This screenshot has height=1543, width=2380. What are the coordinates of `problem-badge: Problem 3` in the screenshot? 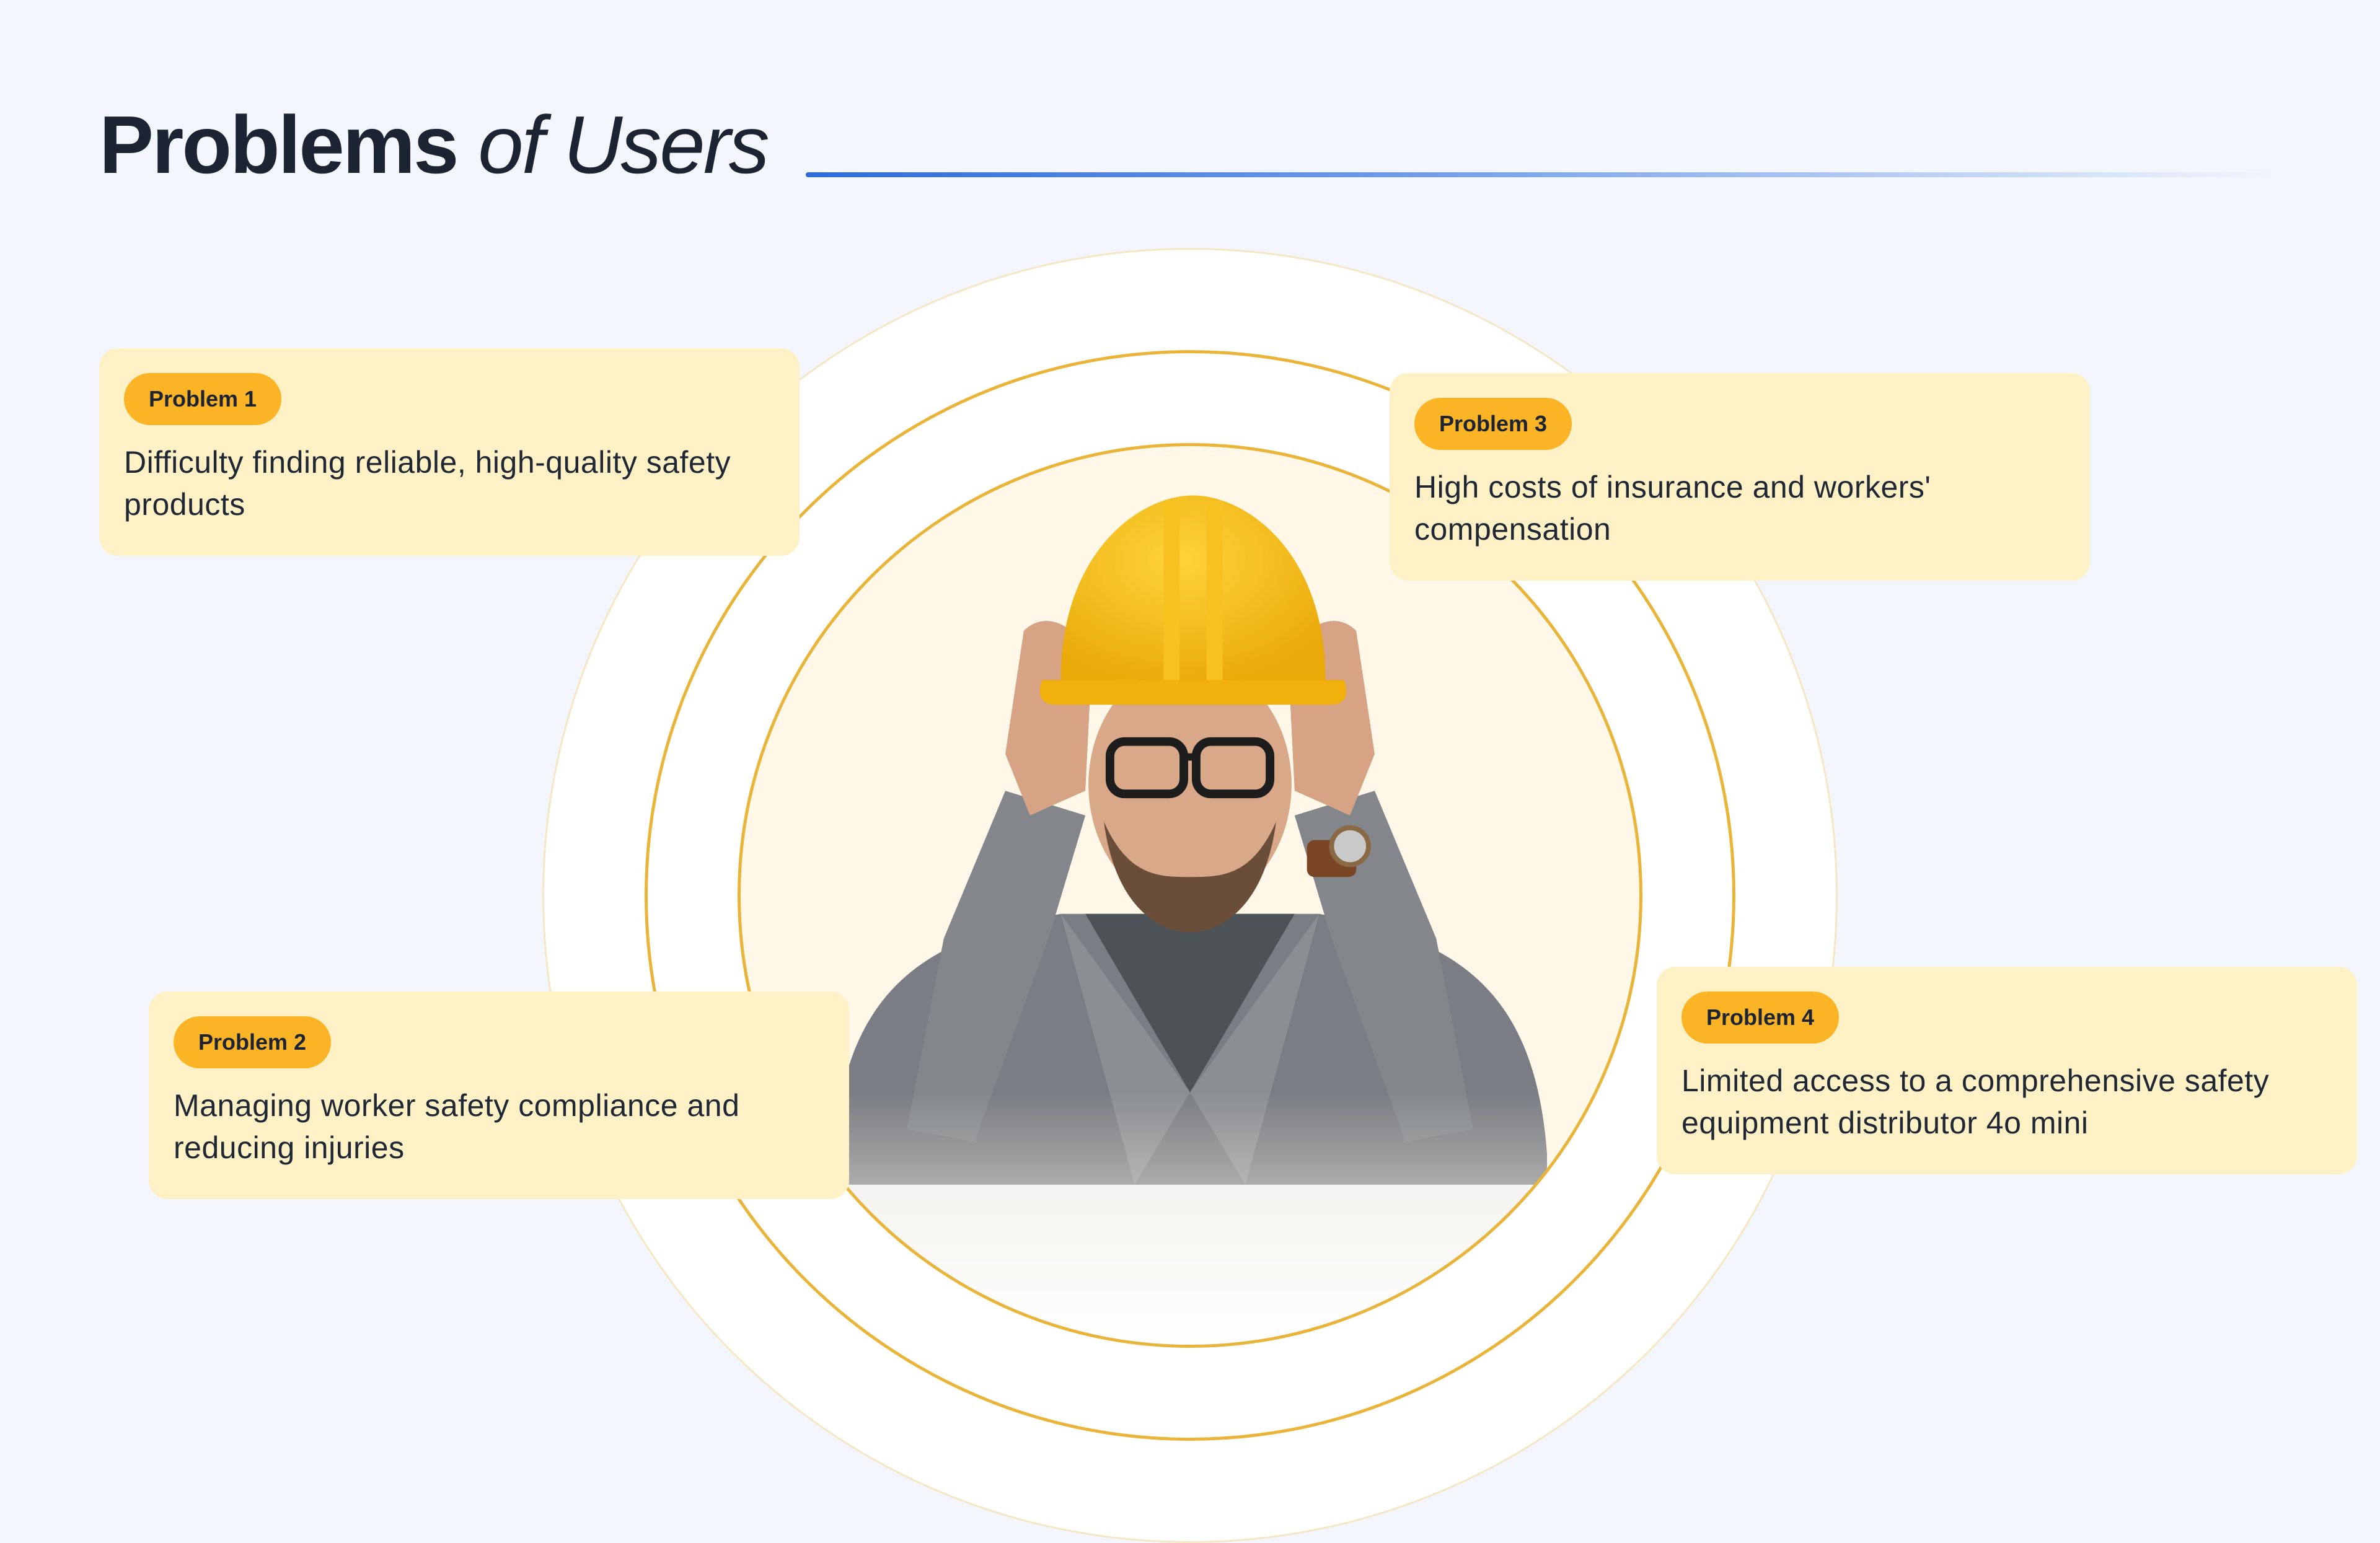 It's located at (1493, 424).